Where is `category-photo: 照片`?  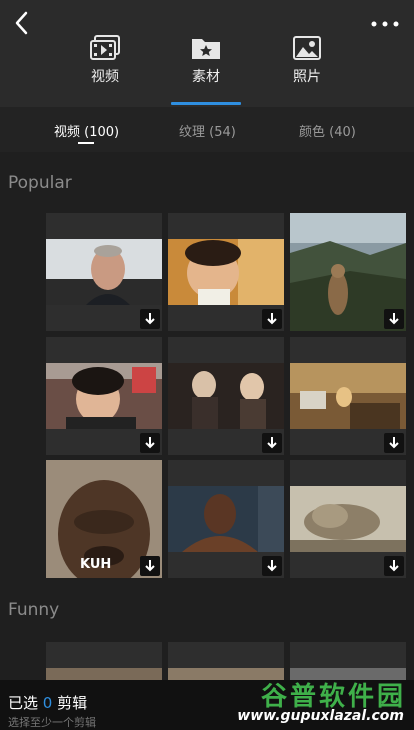 category-photo: 照片 is located at coordinates (307, 60).